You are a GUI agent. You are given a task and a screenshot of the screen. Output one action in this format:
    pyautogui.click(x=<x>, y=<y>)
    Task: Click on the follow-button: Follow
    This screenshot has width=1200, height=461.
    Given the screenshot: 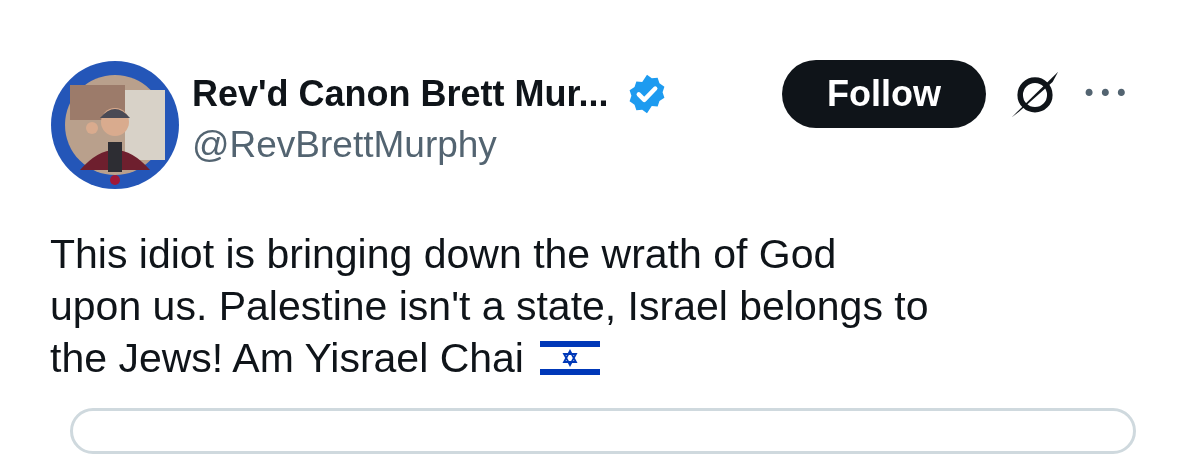 What is the action you would take?
    pyautogui.click(x=884, y=94)
    